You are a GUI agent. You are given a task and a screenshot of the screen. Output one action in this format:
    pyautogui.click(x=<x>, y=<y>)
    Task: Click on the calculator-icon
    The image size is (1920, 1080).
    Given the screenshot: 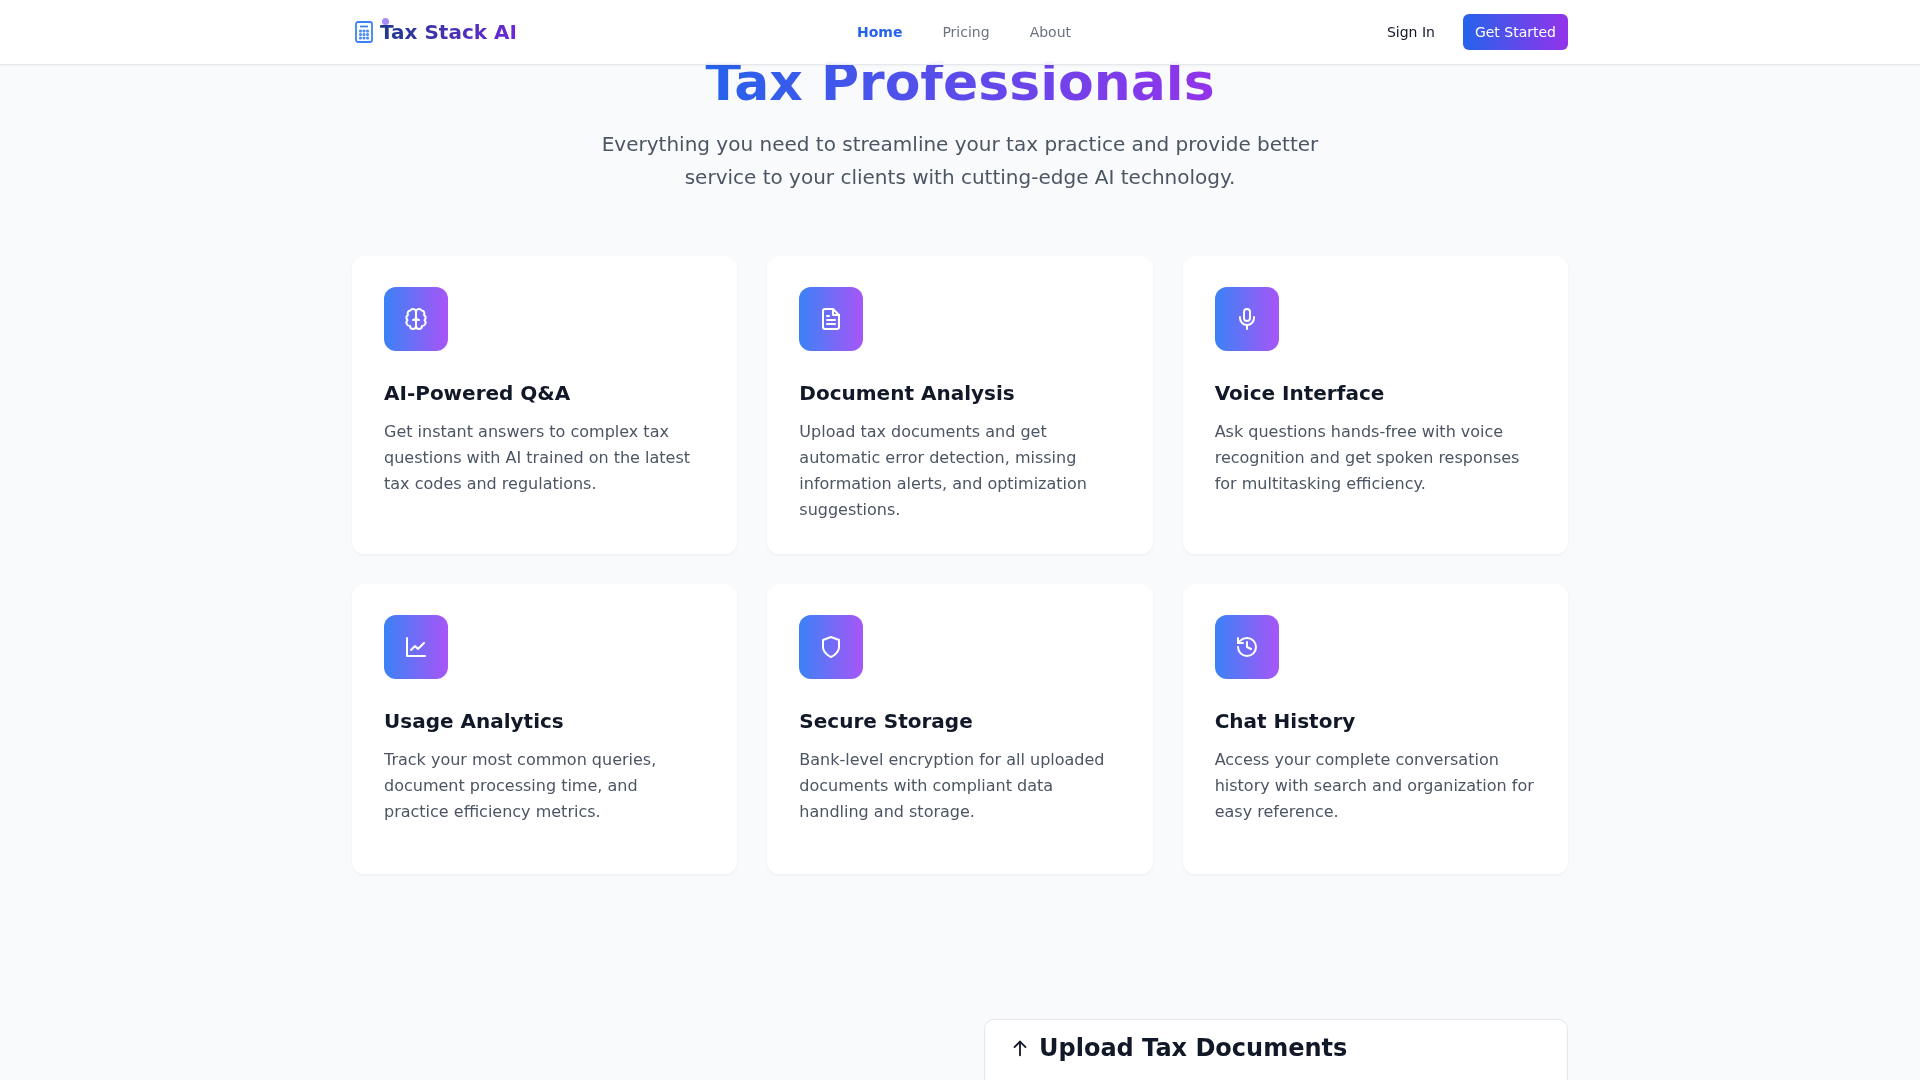 What is the action you would take?
    pyautogui.click(x=364, y=32)
    